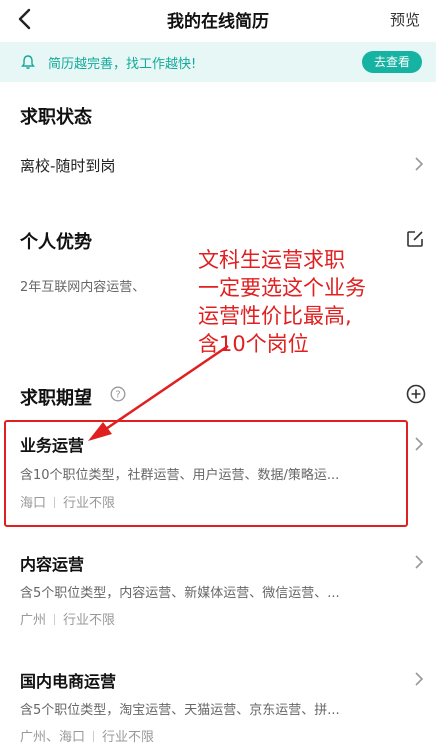  What do you see at coordinates (87, 735) in the screenshot?
I see `job-location-row: 广州、海口 行业不限` at bounding box center [87, 735].